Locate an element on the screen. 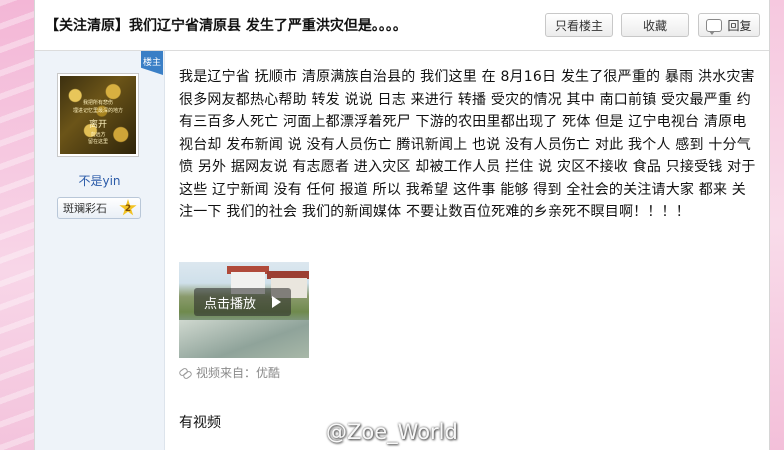  play-icon is located at coordinates (276, 302).